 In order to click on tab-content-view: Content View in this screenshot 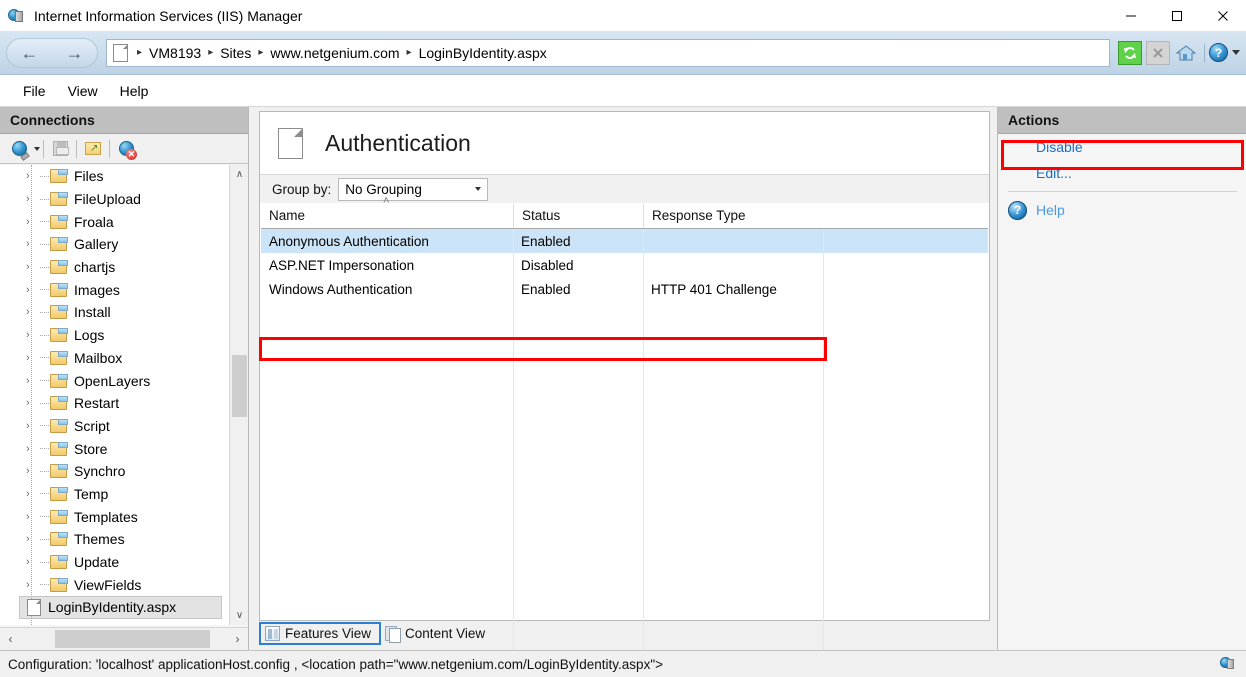, I will do `click(437, 633)`.